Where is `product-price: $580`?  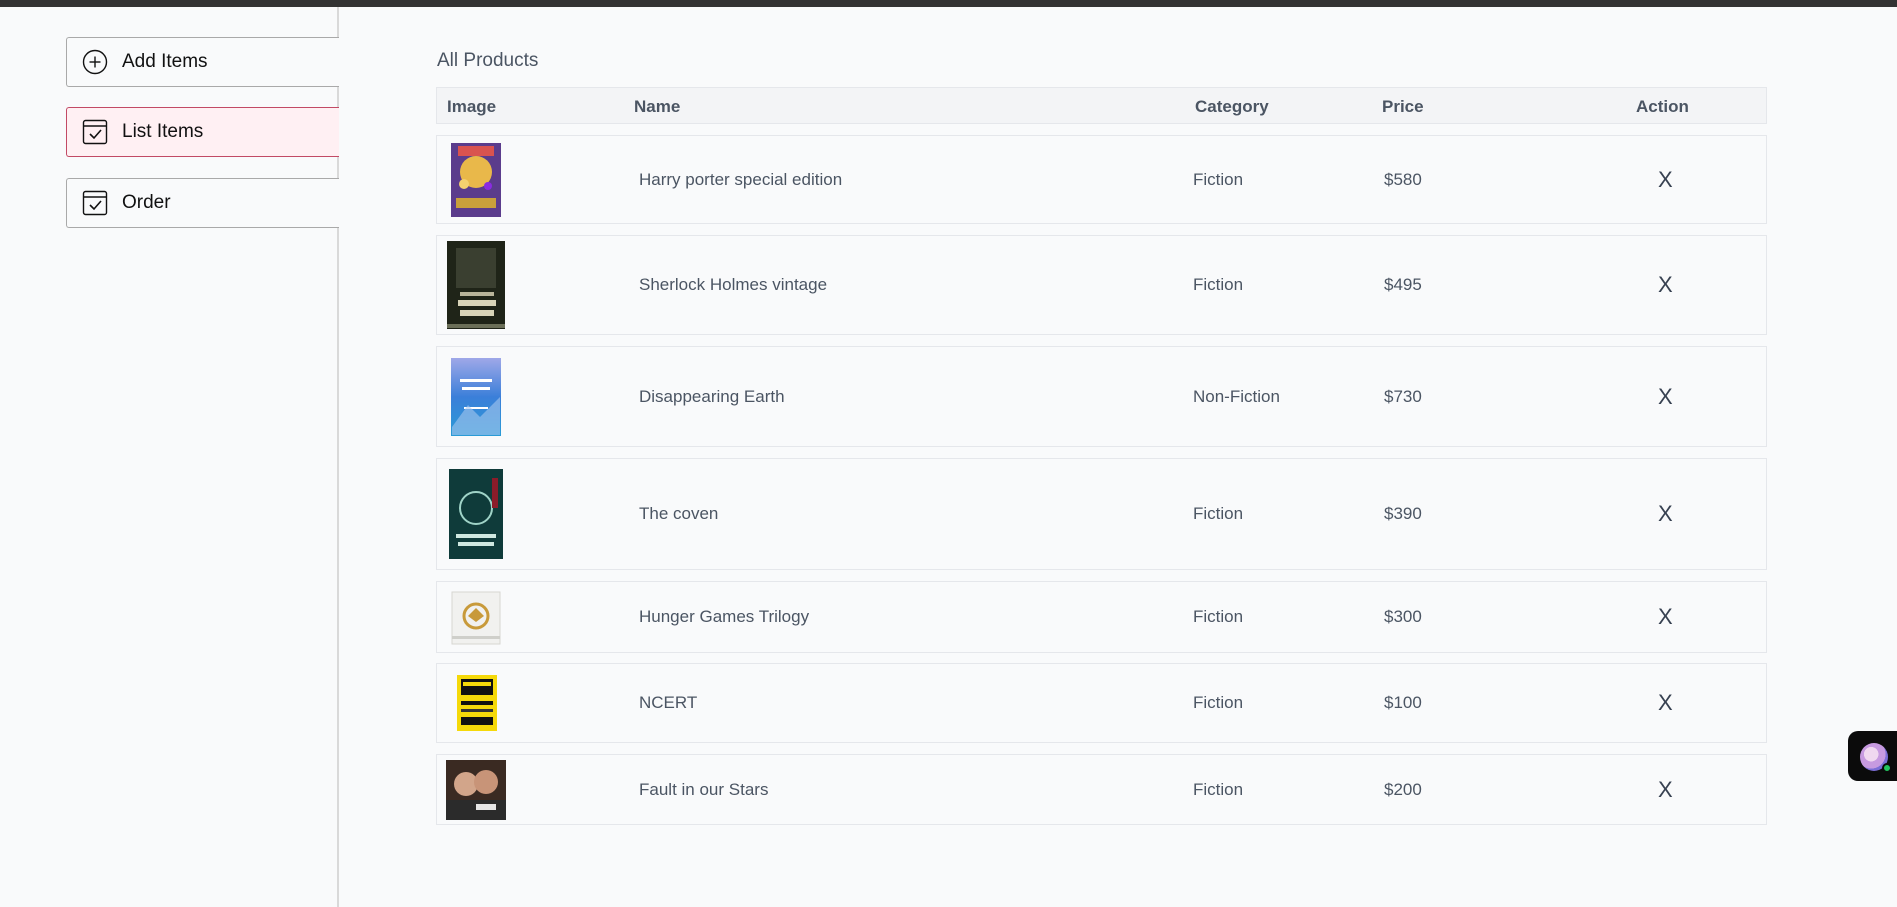
product-price: $580 is located at coordinates (1403, 179).